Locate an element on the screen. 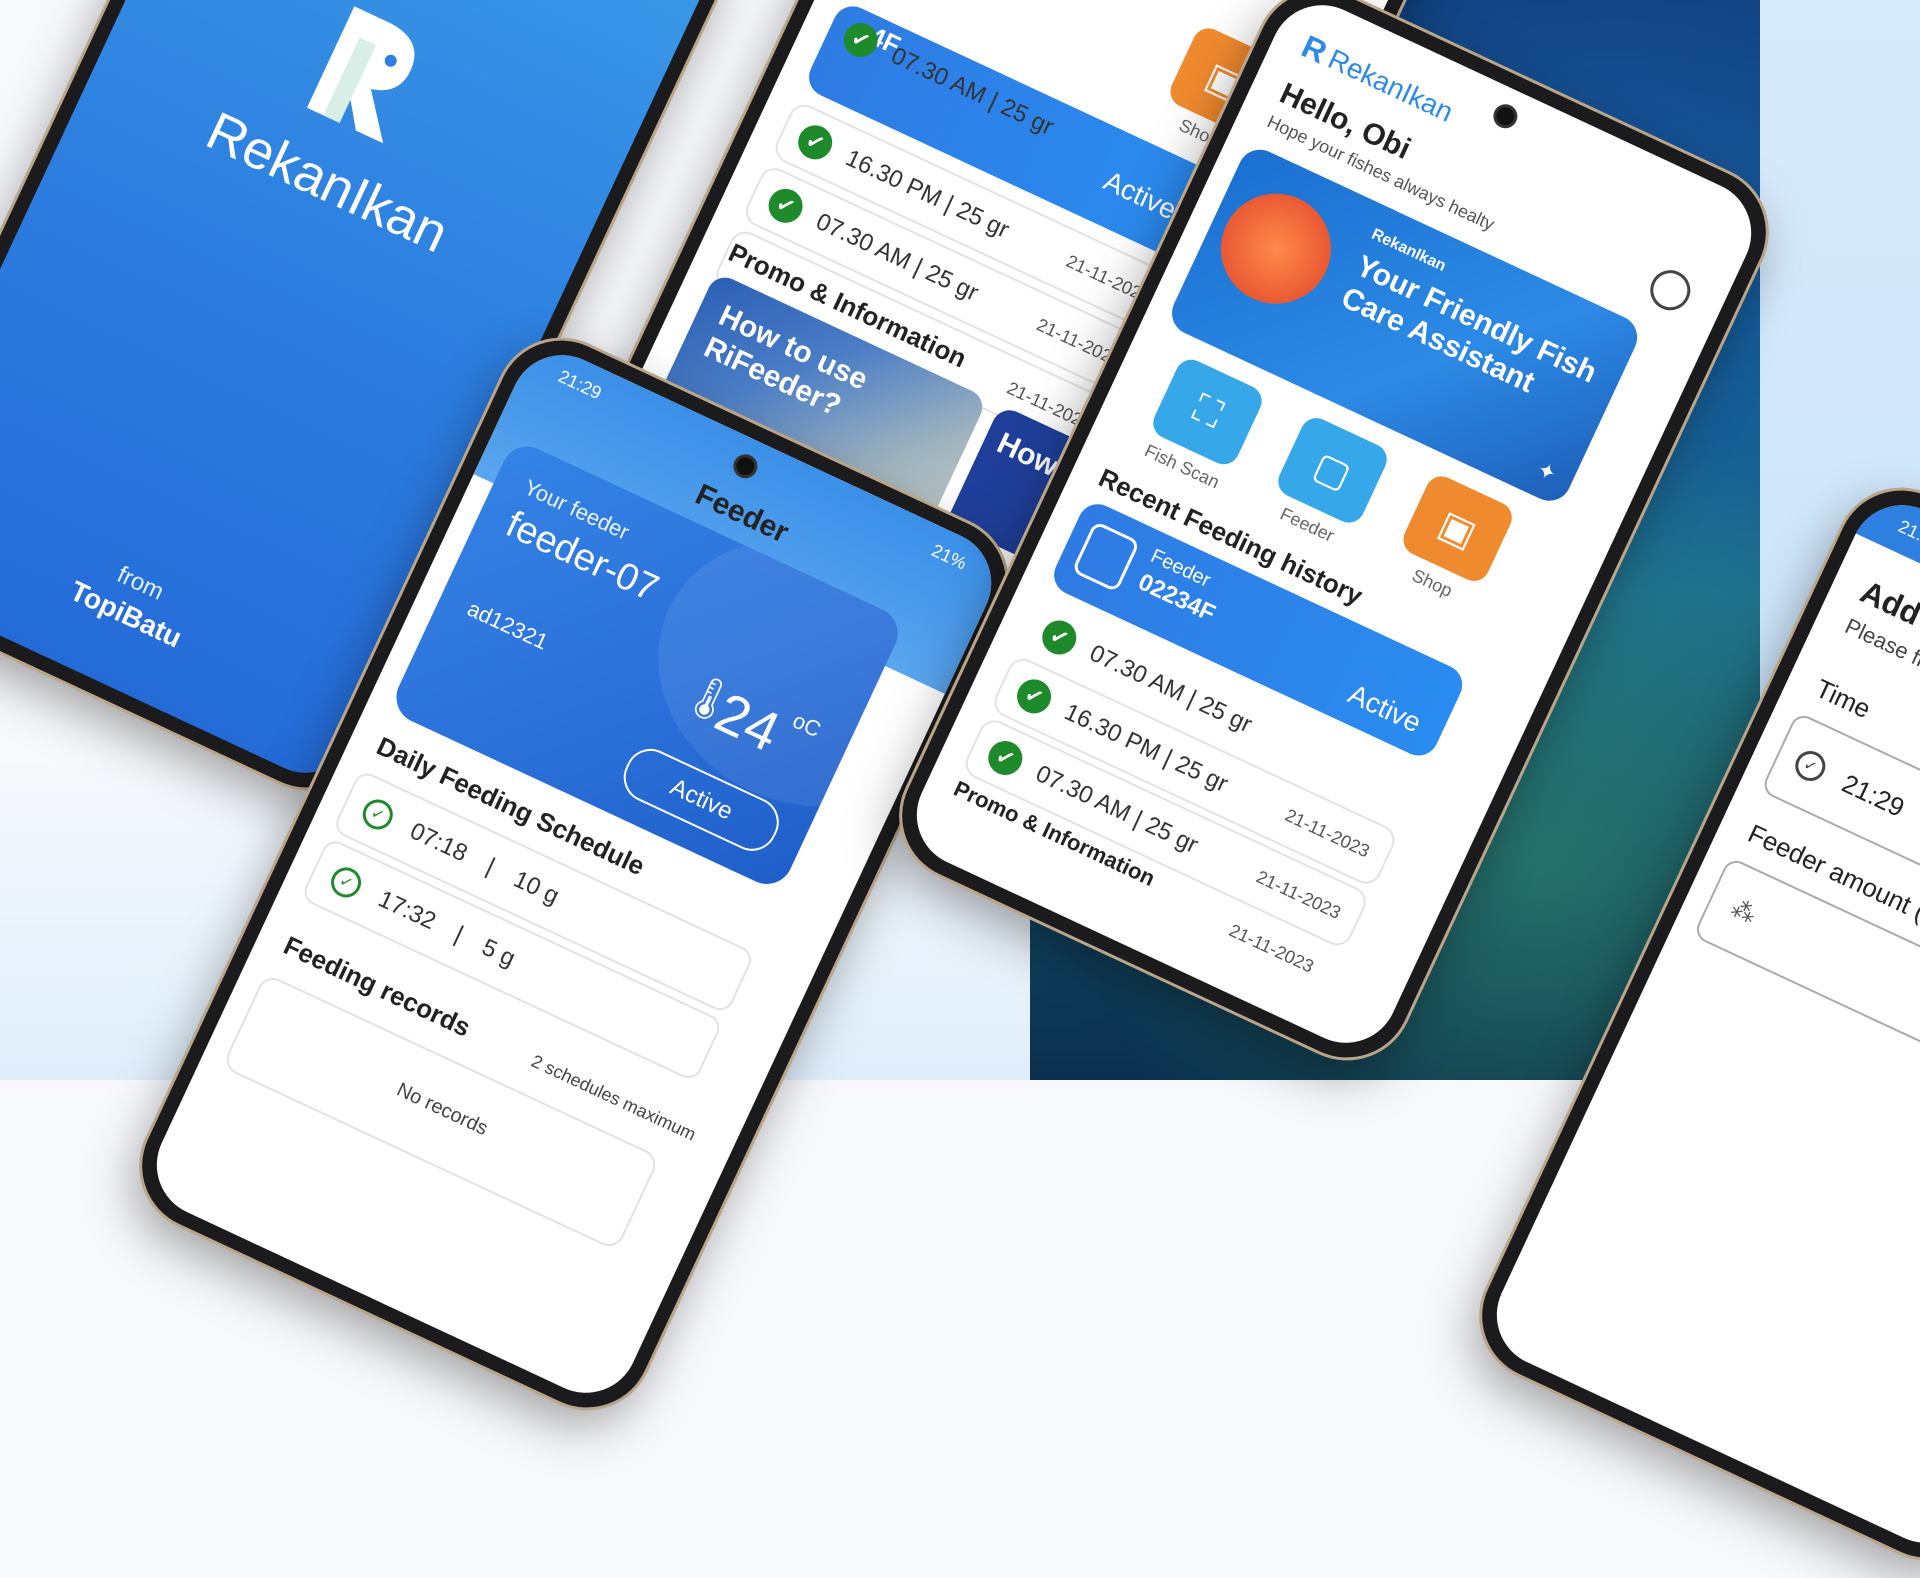 Image resolution: width=1920 pixels, height=1578 pixels. time-value: 21:29 is located at coordinates (1873, 795).